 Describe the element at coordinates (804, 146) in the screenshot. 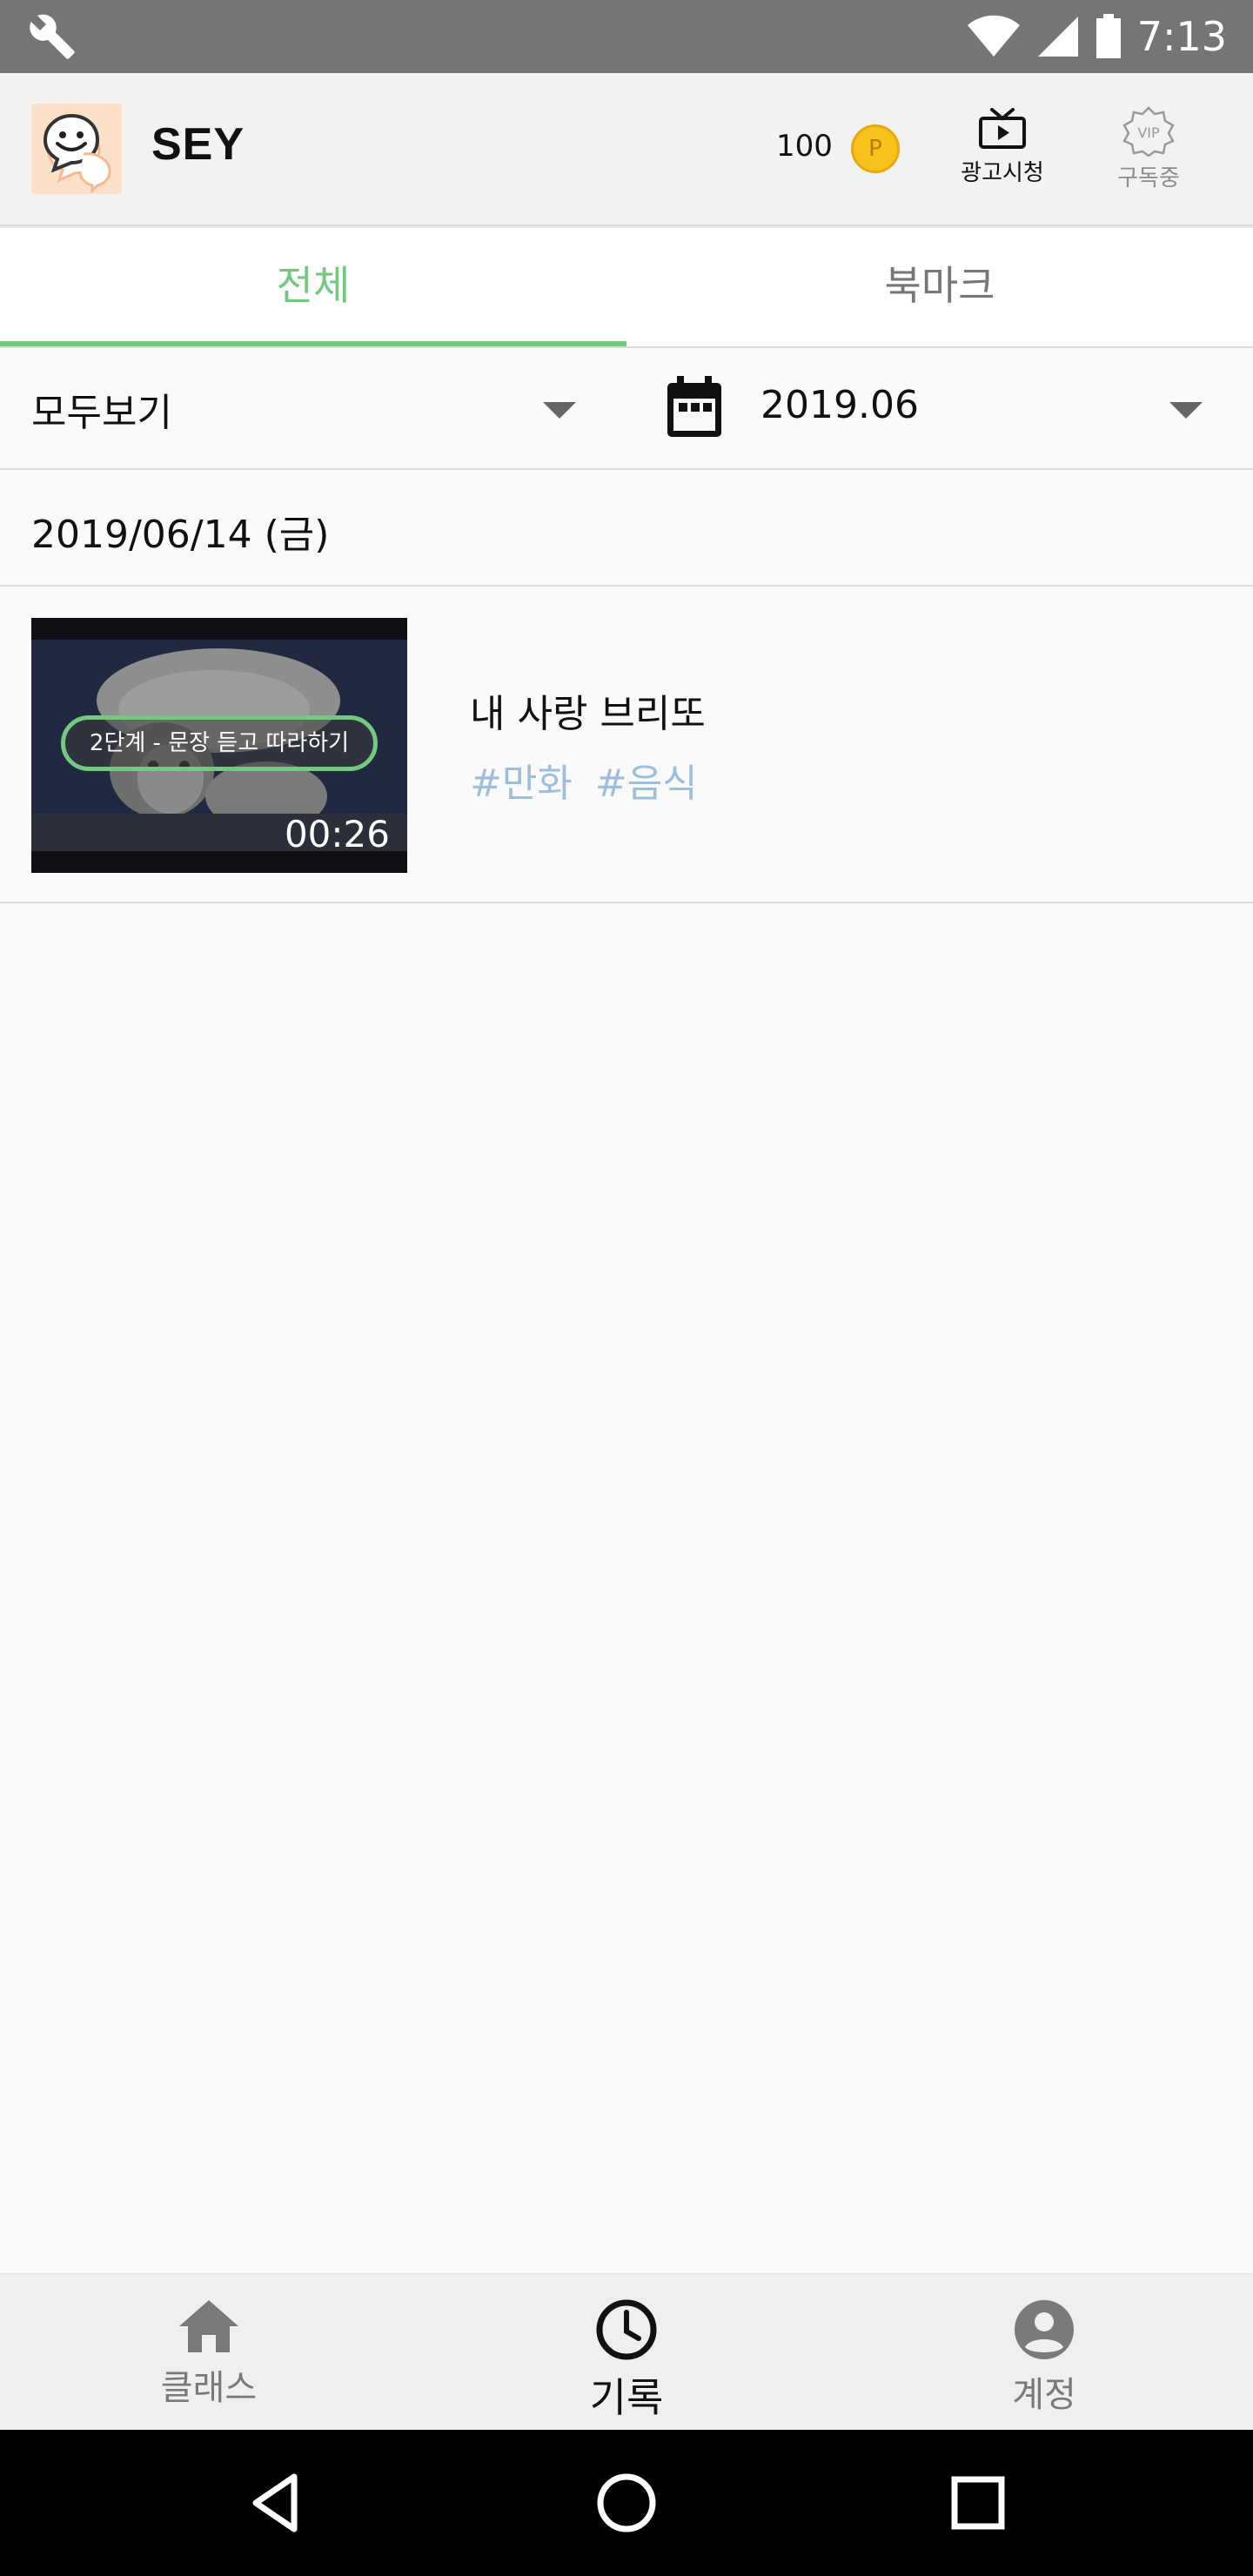

I see `points-count: 100` at that location.